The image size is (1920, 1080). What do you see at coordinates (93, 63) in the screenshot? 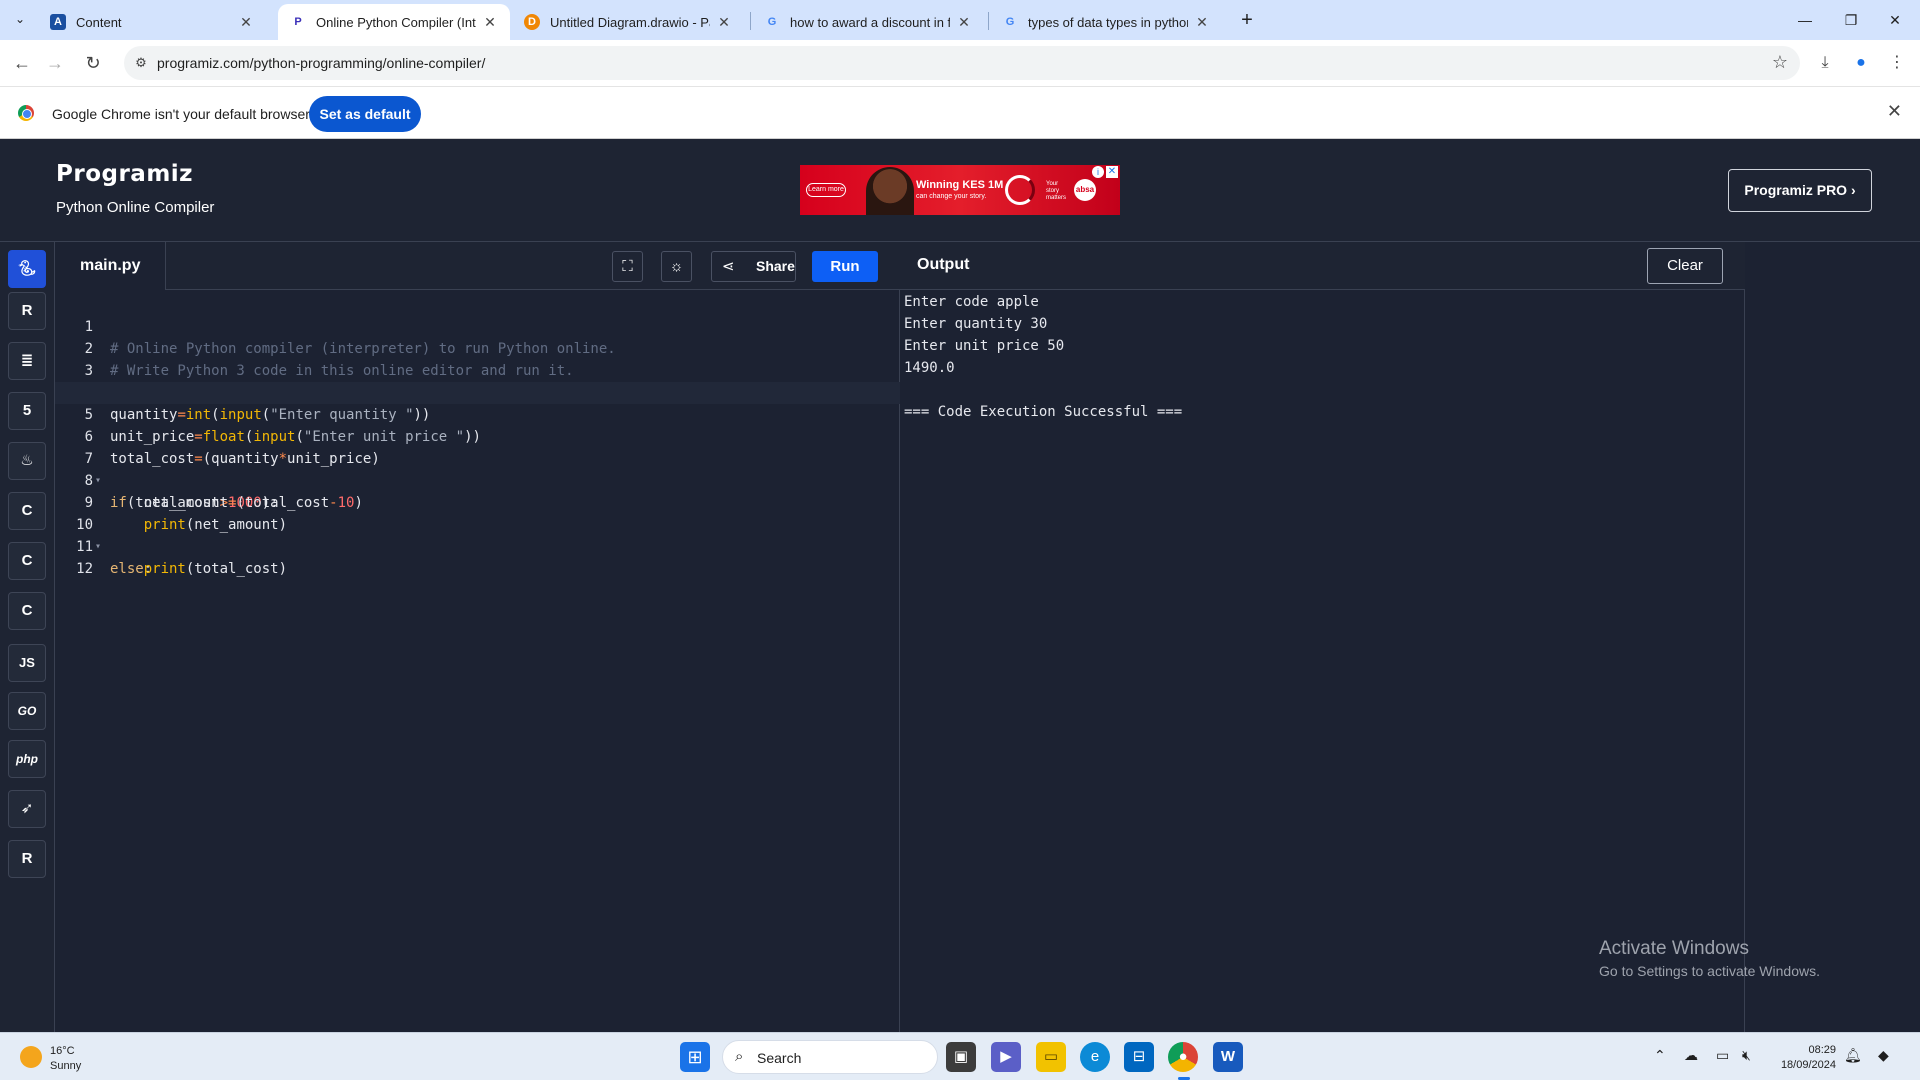
I see `reload-icon: ↻` at bounding box center [93, 63].